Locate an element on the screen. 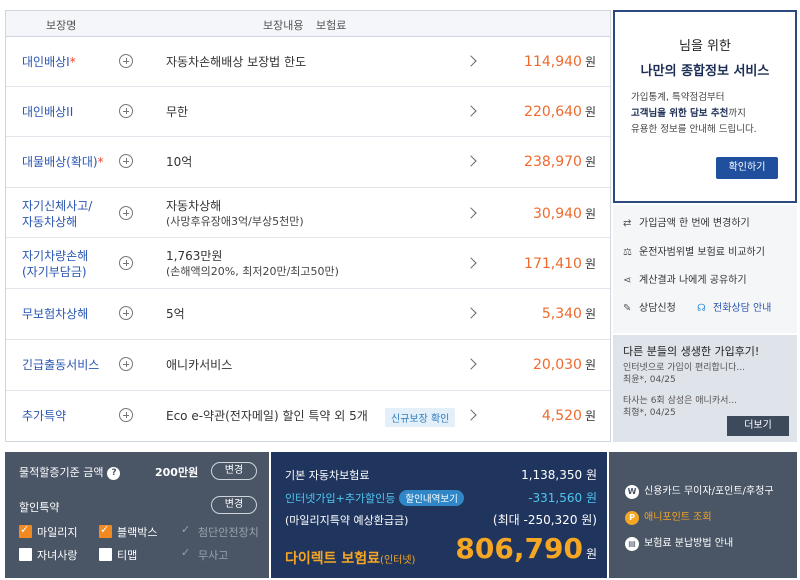  change-property-button: 변경 is located at coordinates (234, 471).